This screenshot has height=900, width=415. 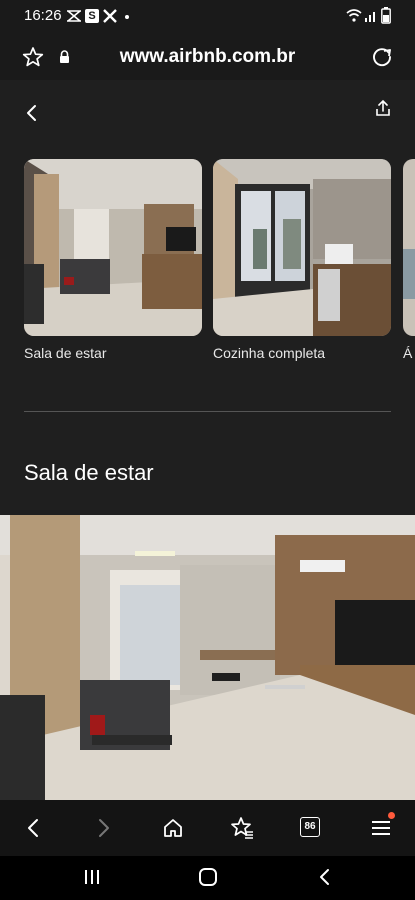 I want to click on share-icon, so click(x=383, y=108).